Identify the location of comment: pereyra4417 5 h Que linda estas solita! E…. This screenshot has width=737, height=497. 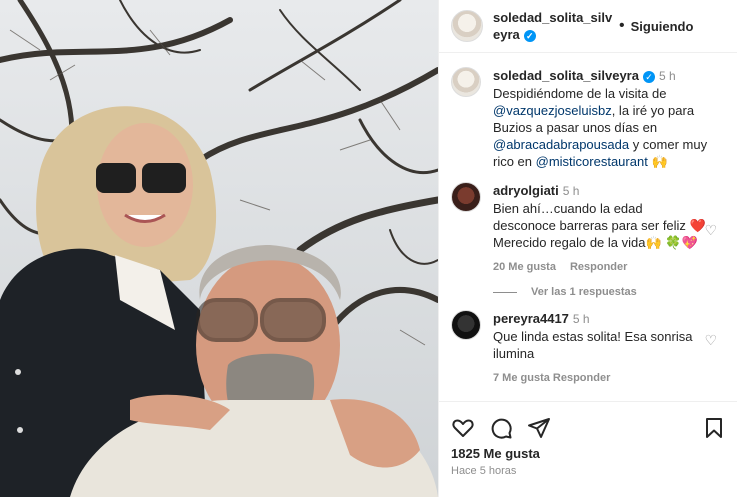
(588, 348).